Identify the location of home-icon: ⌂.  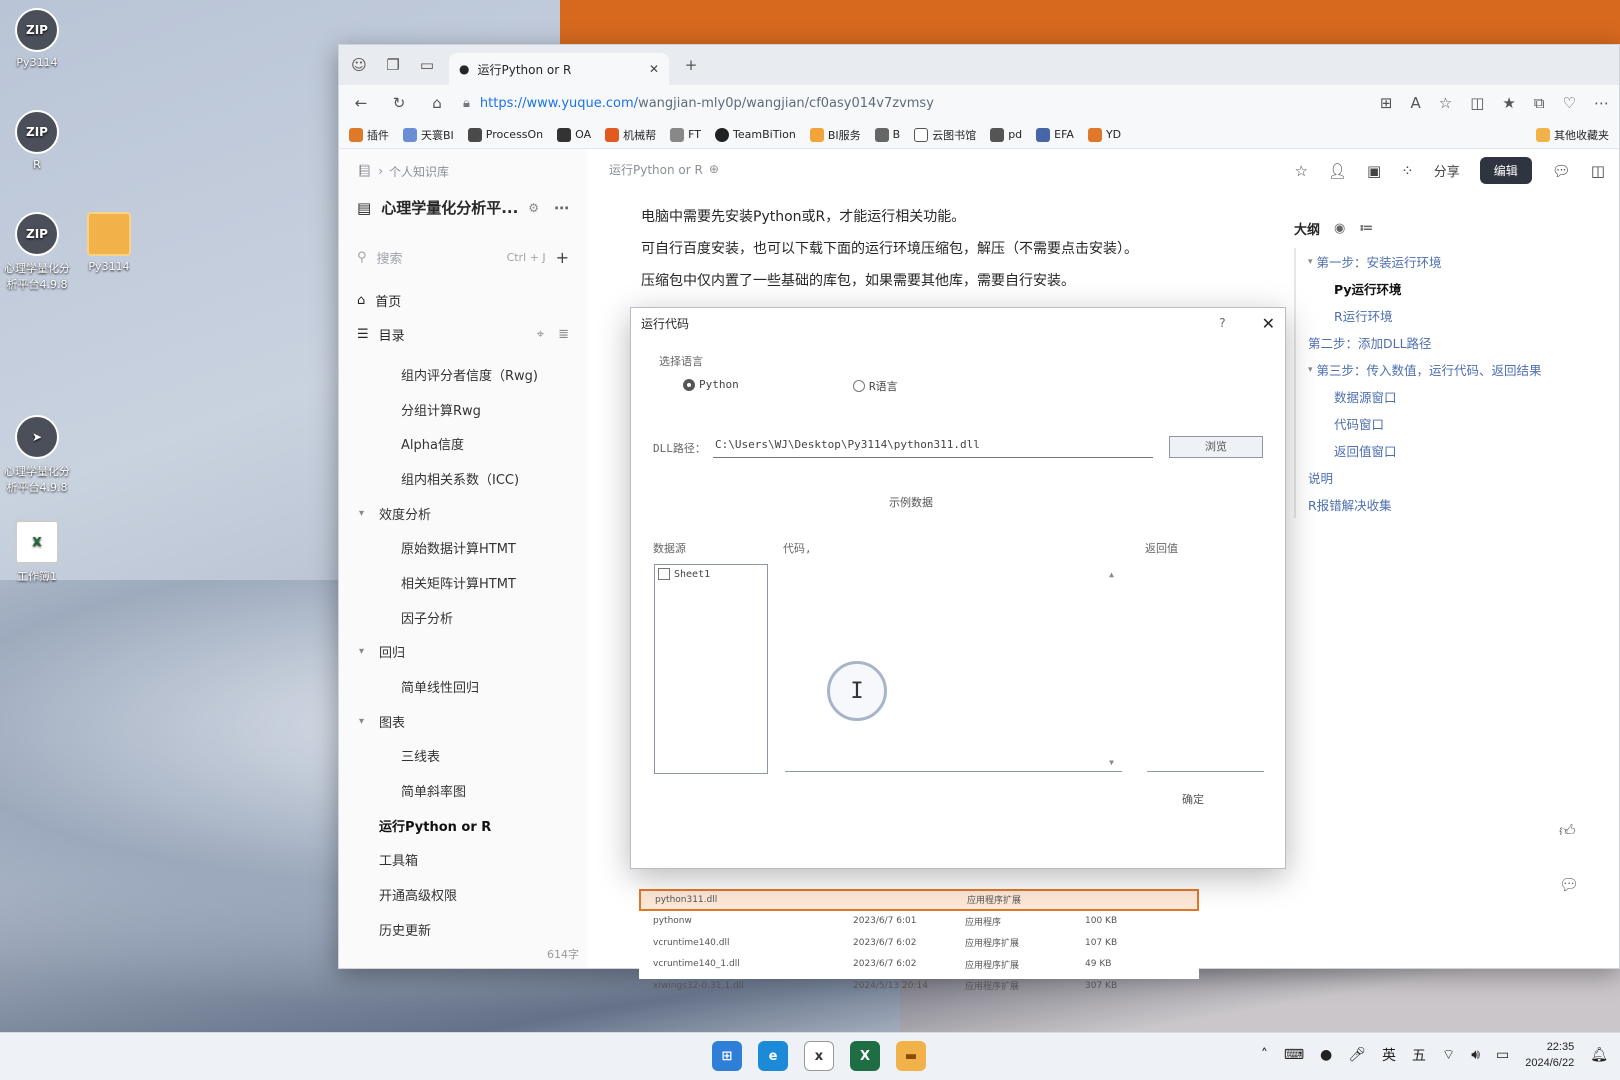
(437, 103).